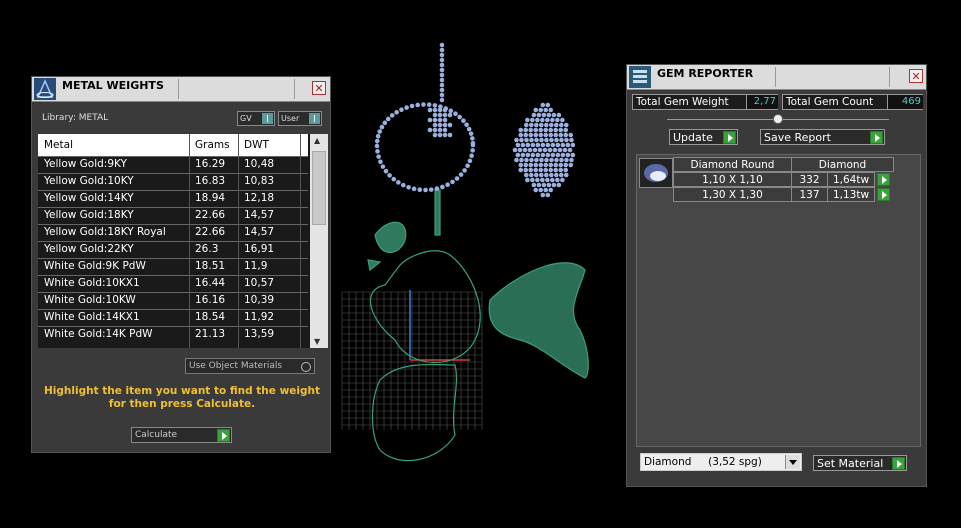  I want to click on zoom-slider-knob, so click(778, 119).